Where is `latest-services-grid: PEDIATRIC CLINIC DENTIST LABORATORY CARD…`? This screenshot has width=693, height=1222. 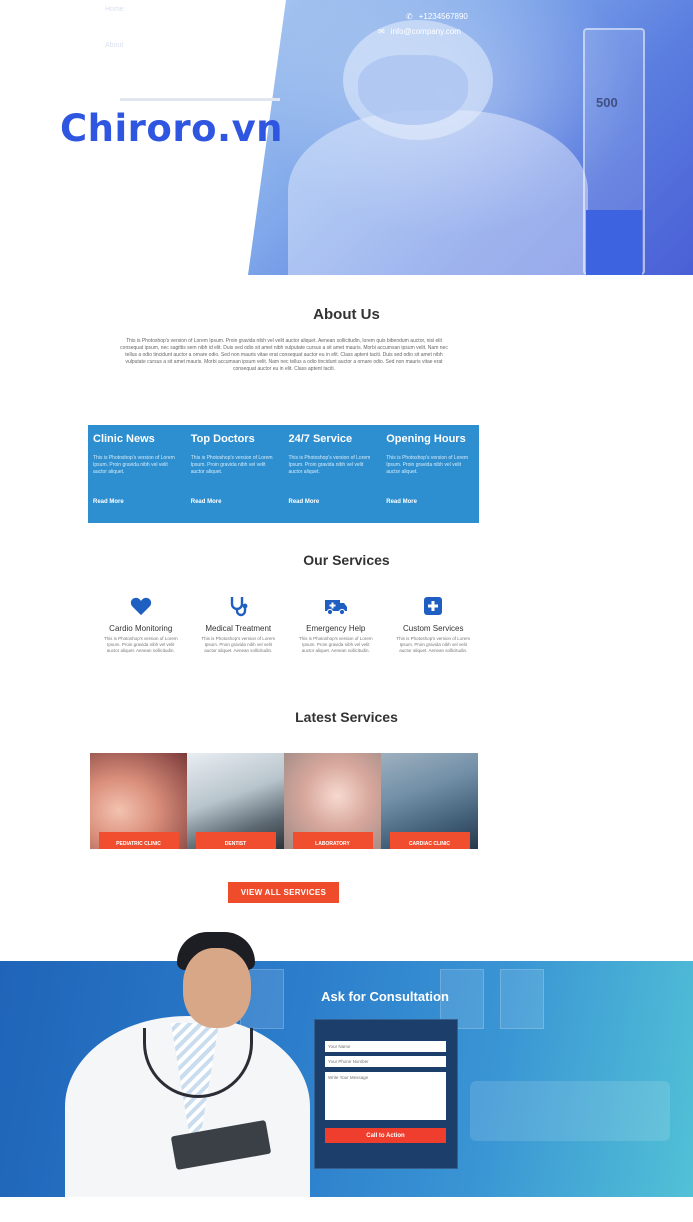
latest-services-grid: PEDIATRIC CLINIC DENTIST LABORATORY CARD… is located at coordinates (284, 801).